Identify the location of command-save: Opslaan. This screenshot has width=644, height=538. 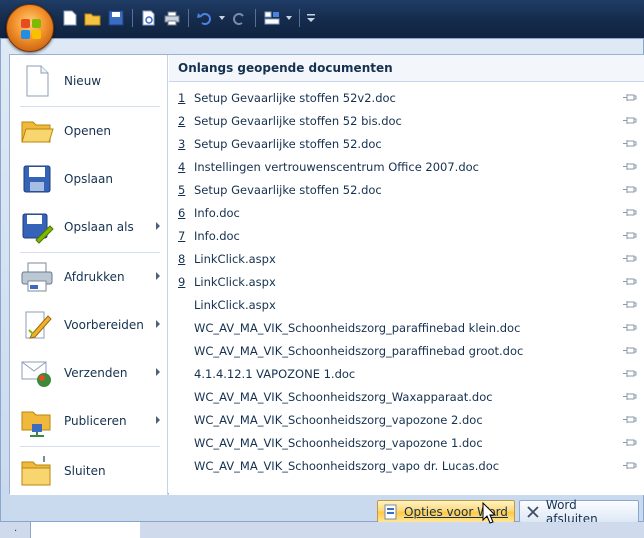
(89, 179).